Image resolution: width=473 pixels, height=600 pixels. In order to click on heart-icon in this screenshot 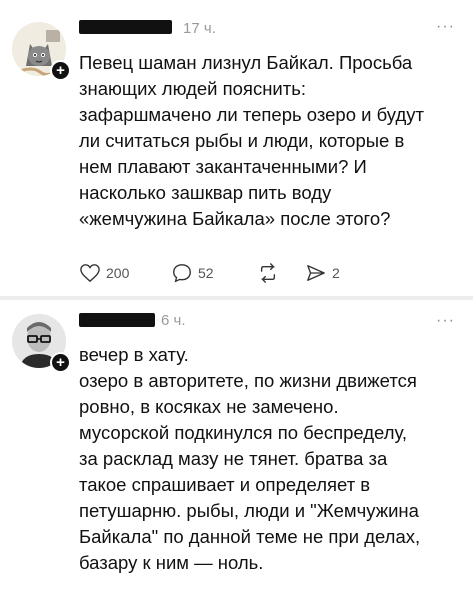, I will do `click(90, 273)`.